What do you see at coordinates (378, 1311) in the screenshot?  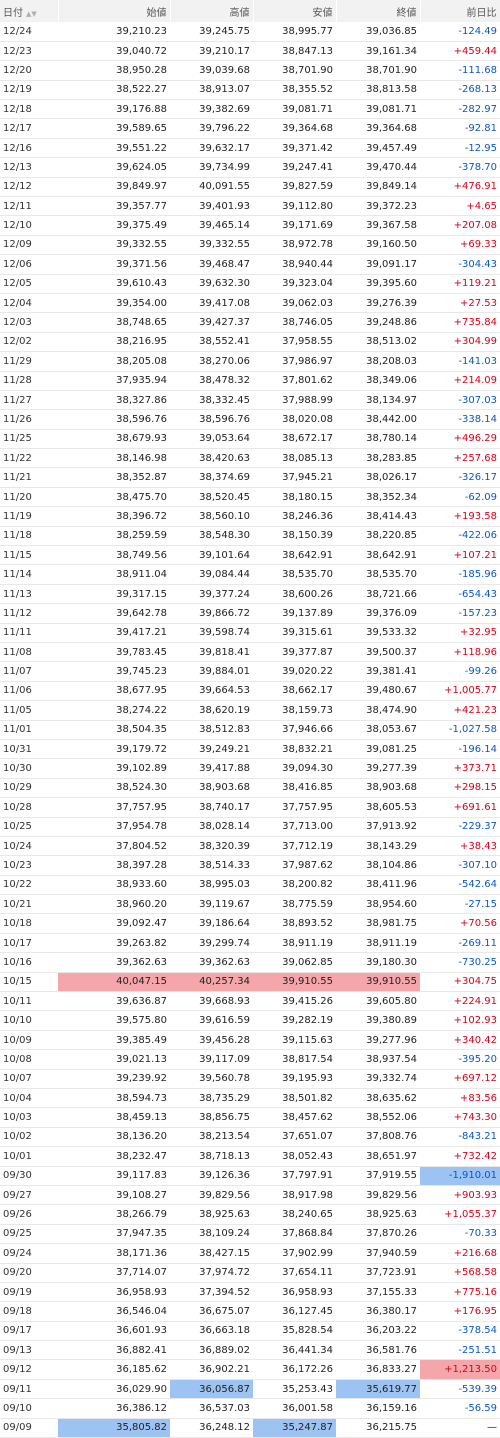 I see `cell-close: 36,380.17` at bounding box center [378, 1311].